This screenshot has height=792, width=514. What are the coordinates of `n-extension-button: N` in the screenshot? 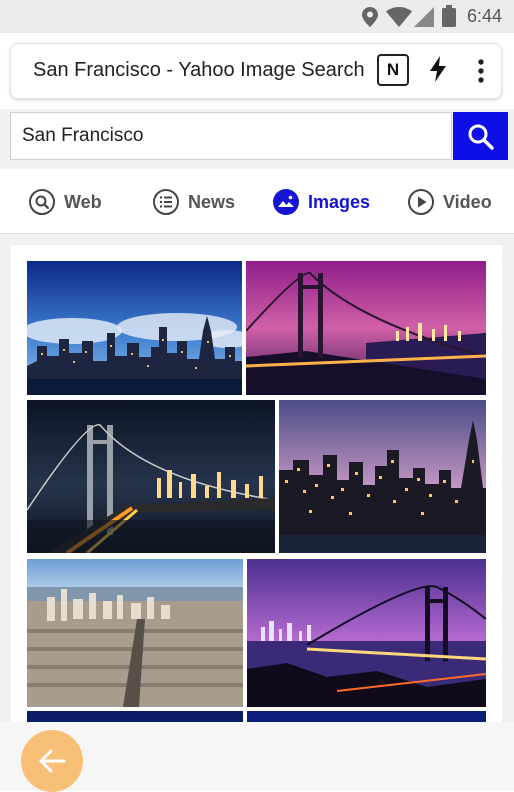 It's located at (393, 70).